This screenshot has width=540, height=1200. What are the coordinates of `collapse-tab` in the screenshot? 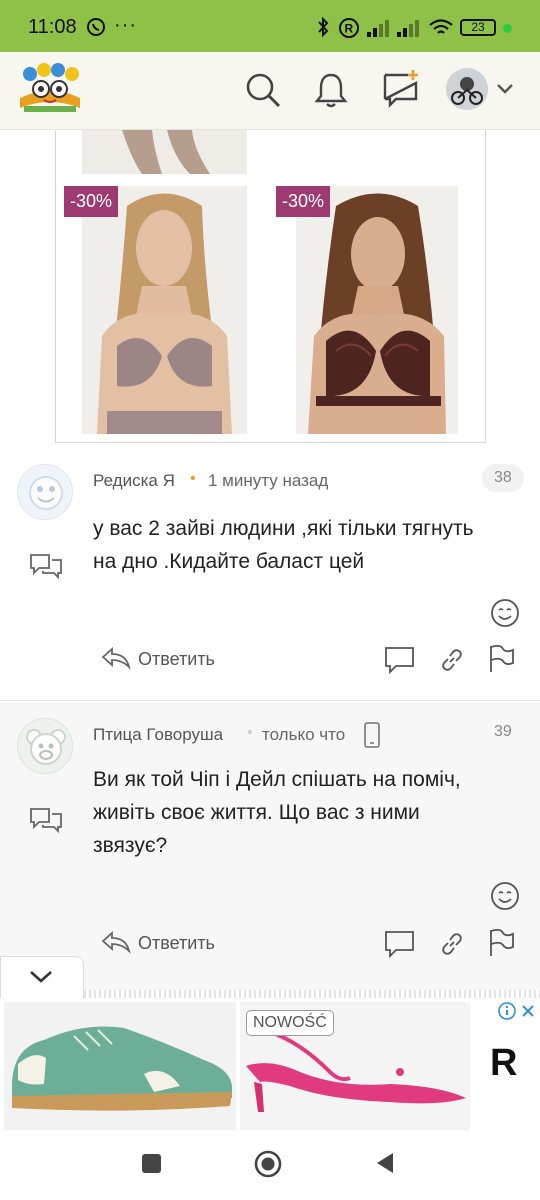 It's located at (42, 977).